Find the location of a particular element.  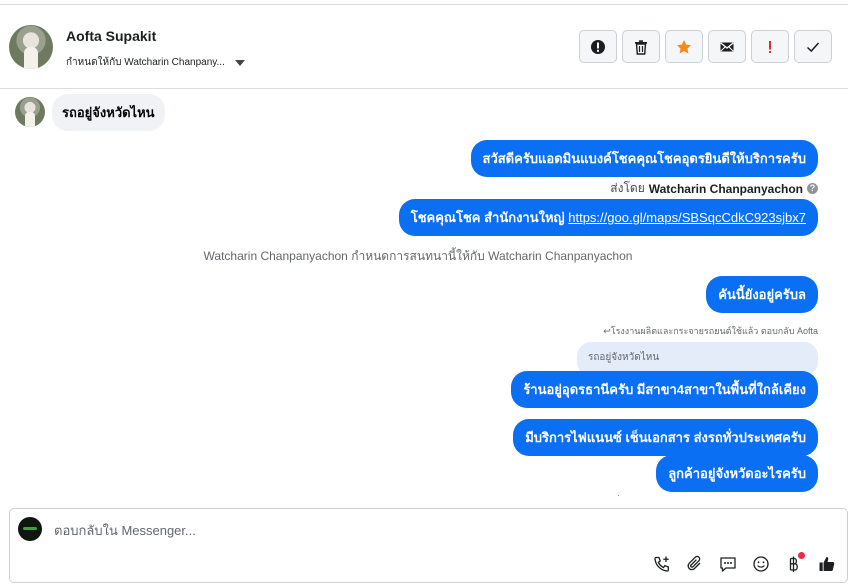

like-button is located at coordinates (827, 564).